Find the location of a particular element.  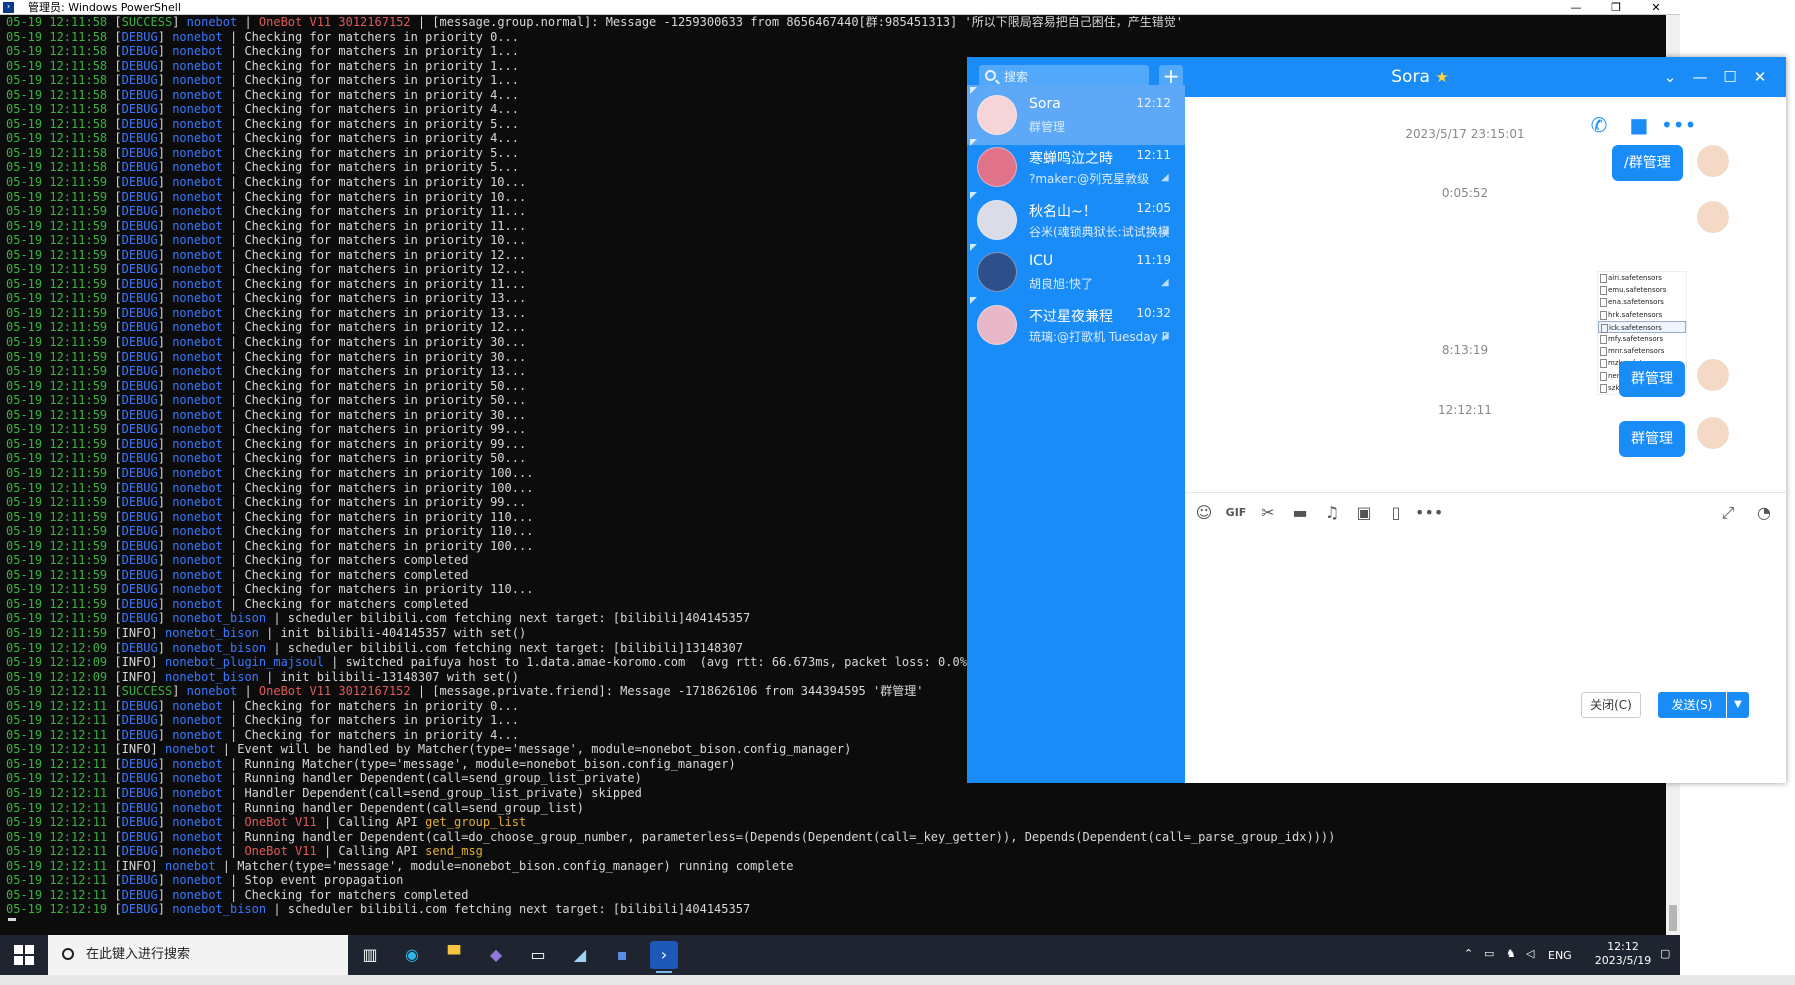

console-cursor is located at coordinates (12, 919).